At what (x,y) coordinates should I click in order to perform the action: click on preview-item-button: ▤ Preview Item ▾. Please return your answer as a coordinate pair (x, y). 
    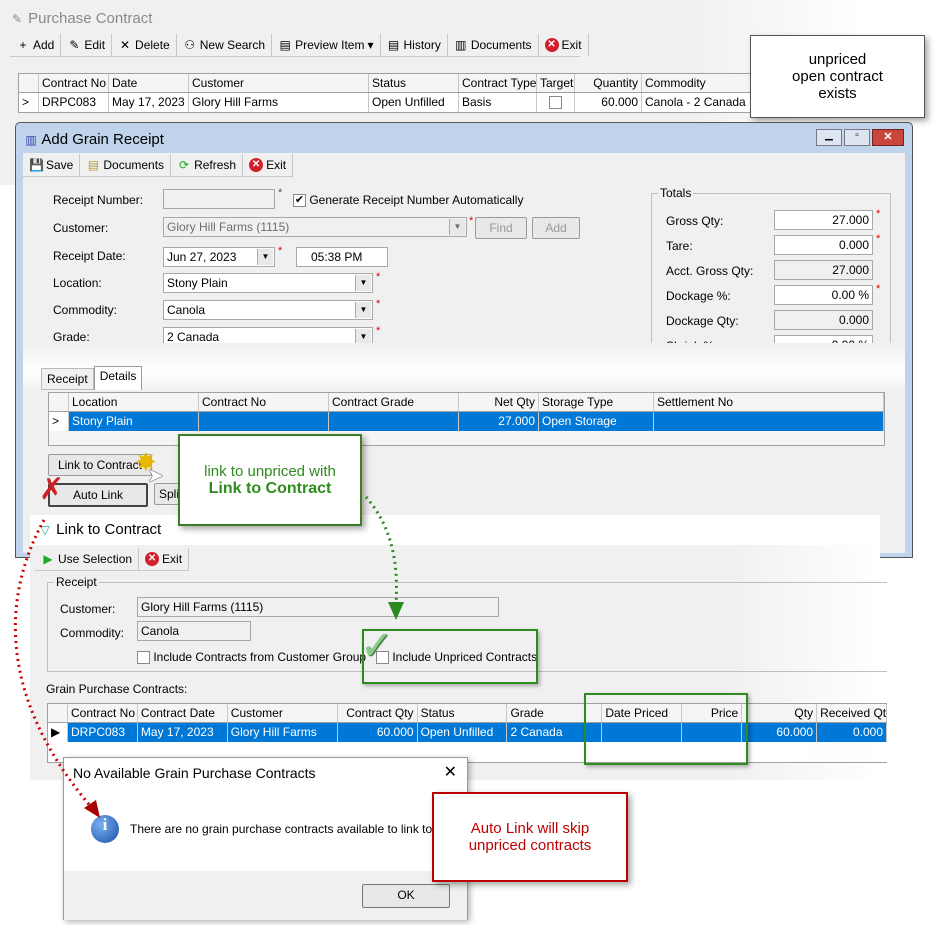
    Looking at the image, I should click on (326, 44).